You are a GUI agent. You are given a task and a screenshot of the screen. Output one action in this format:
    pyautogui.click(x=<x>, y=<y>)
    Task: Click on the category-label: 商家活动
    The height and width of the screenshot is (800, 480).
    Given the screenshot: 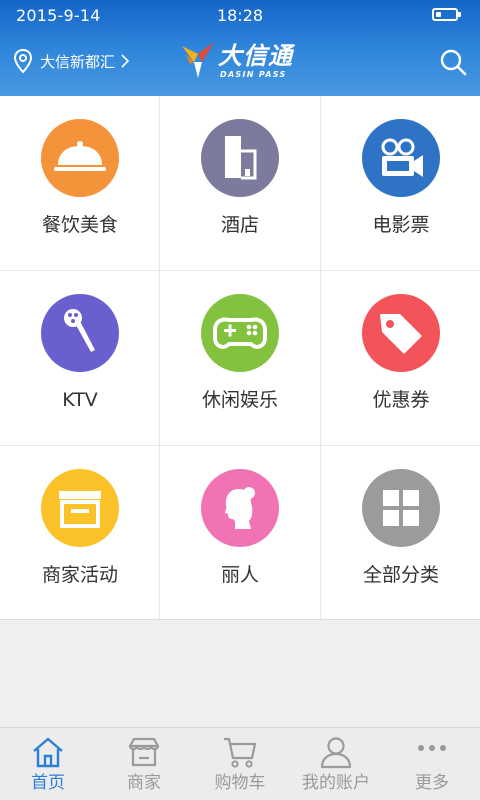 What is the action you would take?
    pyautogui.click(x=79, y=575)
    